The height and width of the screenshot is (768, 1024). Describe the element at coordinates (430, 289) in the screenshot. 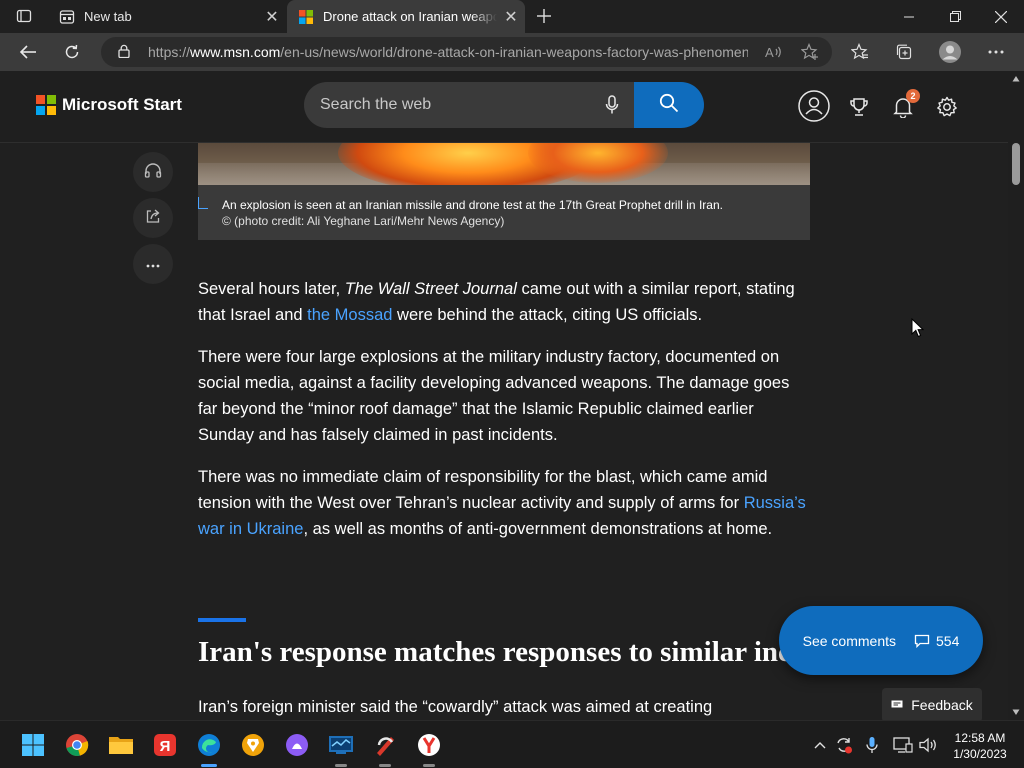

I see `publication-name: The Wall Street Journal` at that location.